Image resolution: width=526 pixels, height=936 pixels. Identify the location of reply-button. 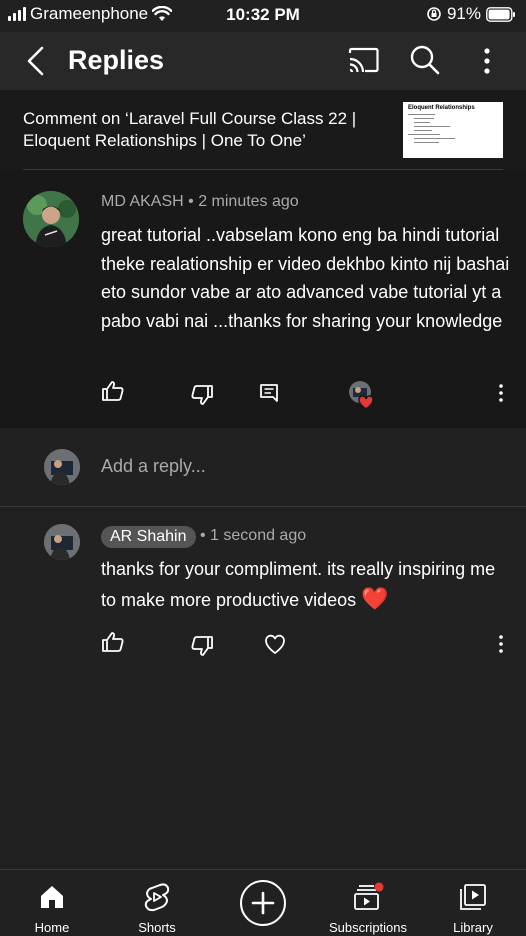
(269, 393).